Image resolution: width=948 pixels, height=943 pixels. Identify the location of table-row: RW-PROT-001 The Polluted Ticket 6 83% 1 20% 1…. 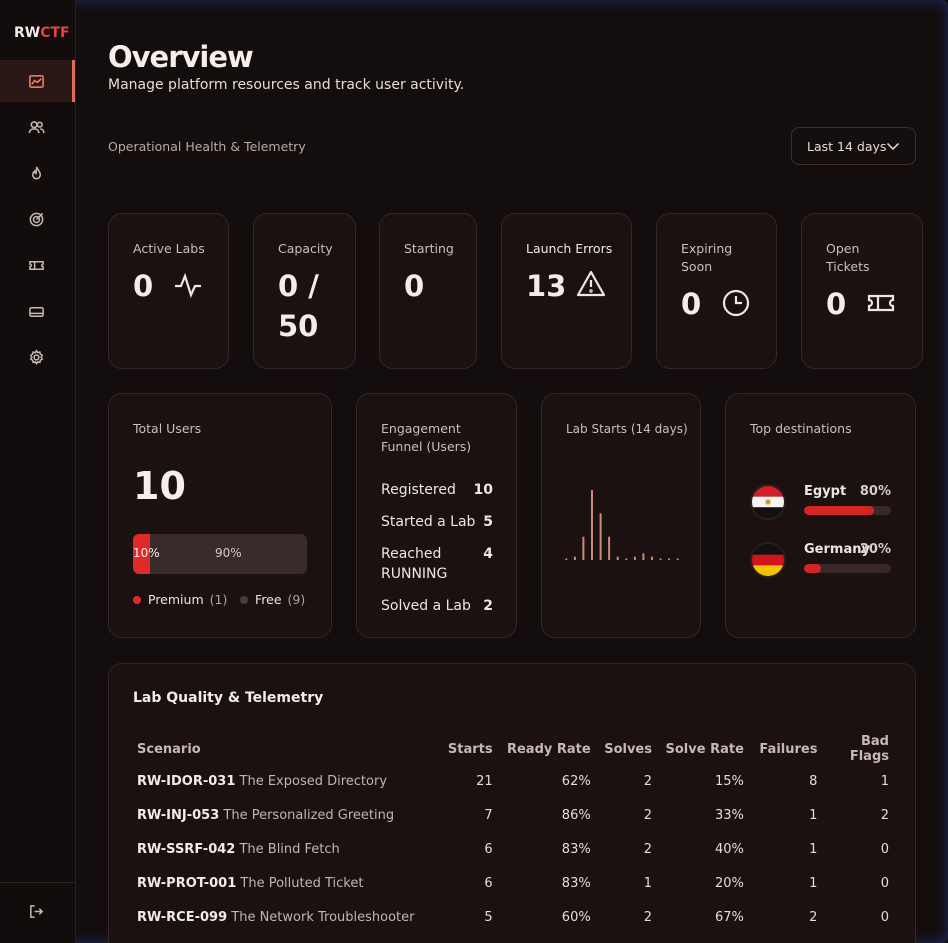
(513, 883).